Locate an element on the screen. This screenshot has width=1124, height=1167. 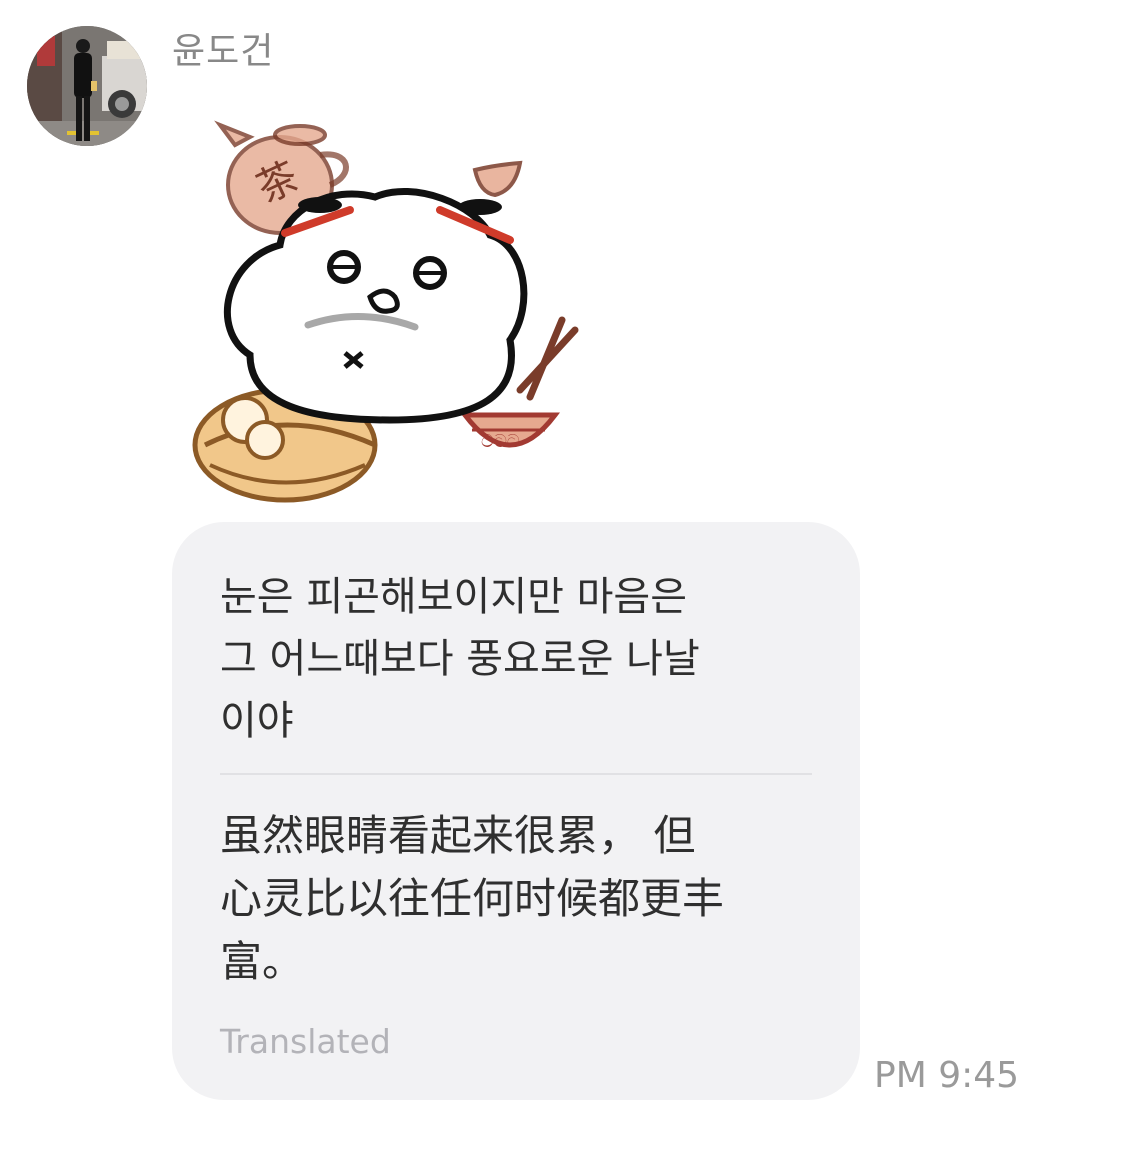
sender-name: 윤도건 is located at coordinates (223, 51).